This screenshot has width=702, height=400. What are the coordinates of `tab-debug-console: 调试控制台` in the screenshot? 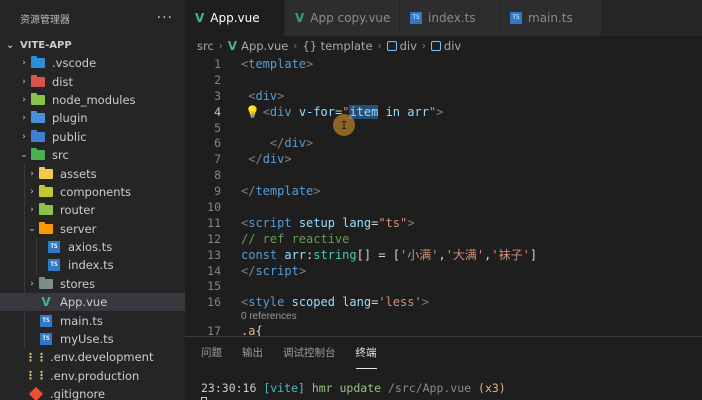 It's located at (309, 353).